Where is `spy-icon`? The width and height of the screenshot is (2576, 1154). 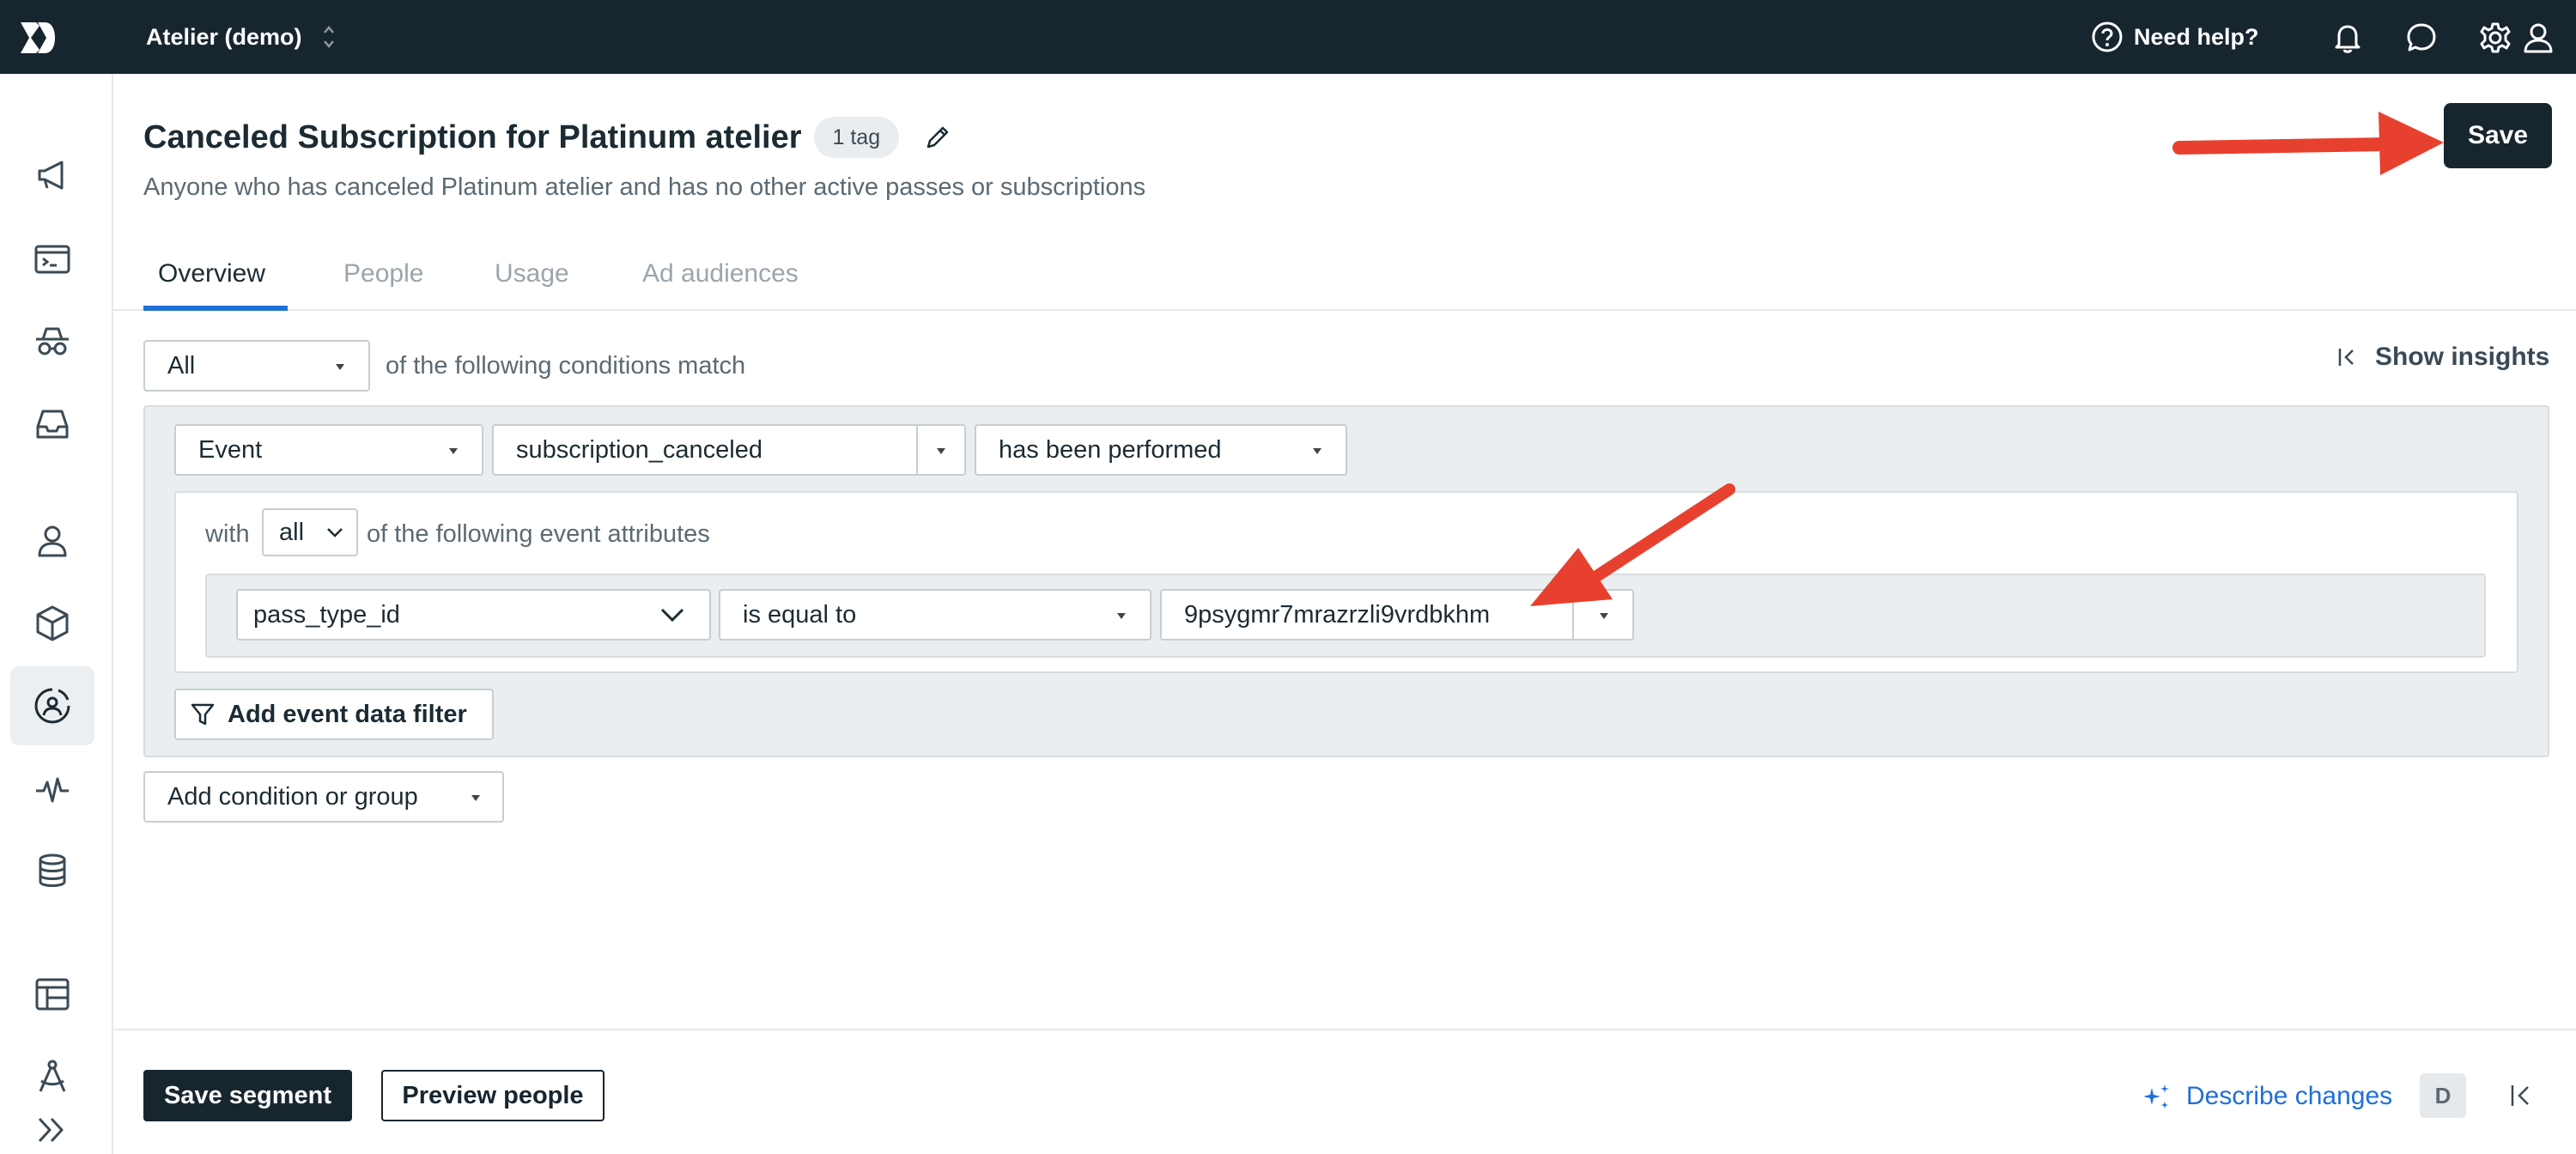 spy-icon is located at coordinates (52, 341).